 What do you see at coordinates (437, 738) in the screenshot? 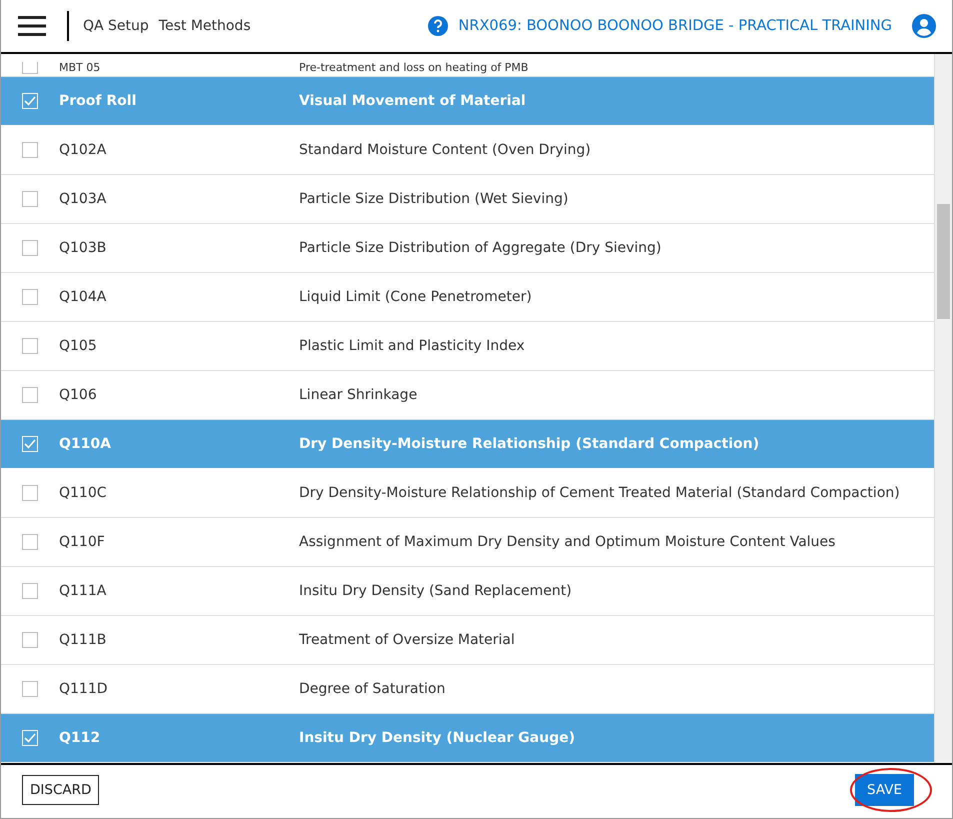
I see `method-name: Insitu Dry Density (Nuclear Gauge)` at bounding box center [437, 738].